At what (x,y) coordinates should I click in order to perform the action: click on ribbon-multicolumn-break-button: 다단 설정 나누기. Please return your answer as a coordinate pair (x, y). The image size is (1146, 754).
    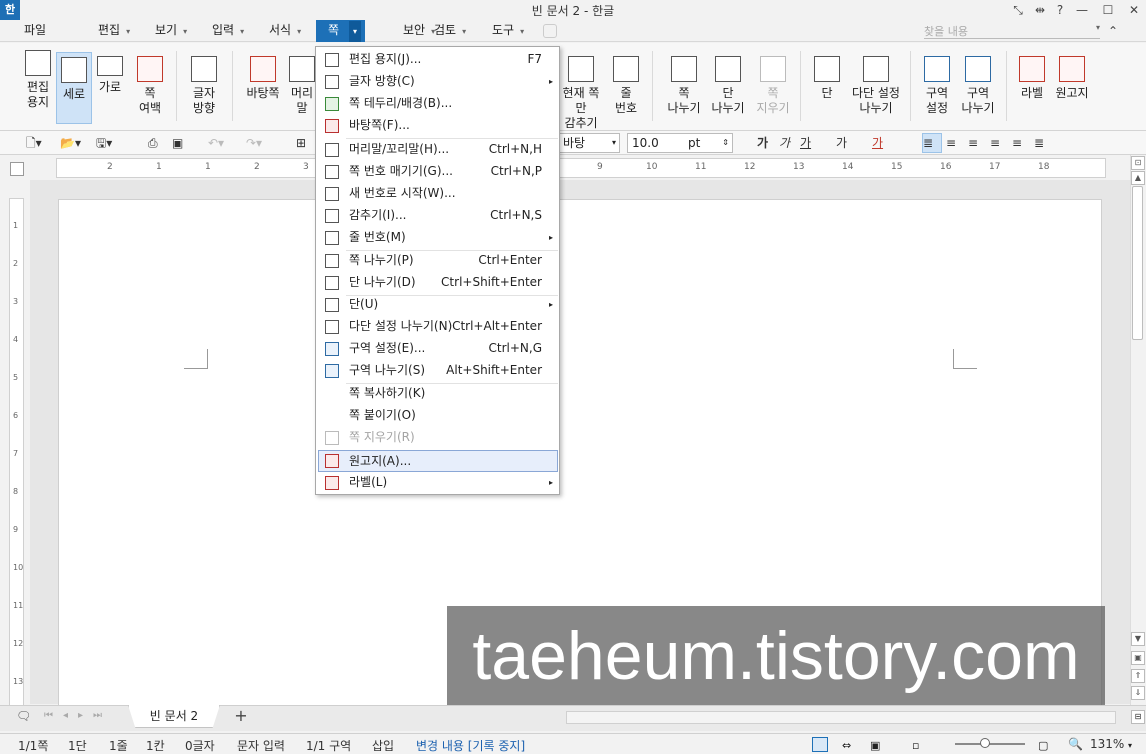
    Looking at the image, I should click on (876, 86).